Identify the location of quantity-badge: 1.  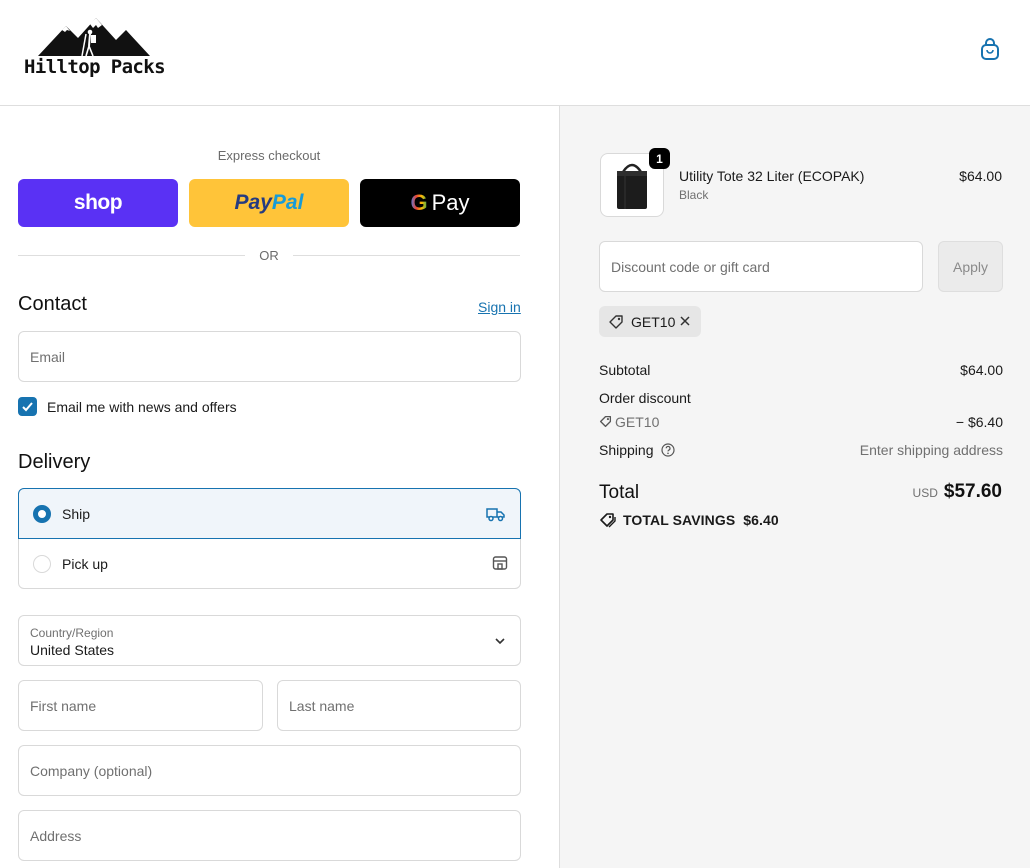
(659, 158).